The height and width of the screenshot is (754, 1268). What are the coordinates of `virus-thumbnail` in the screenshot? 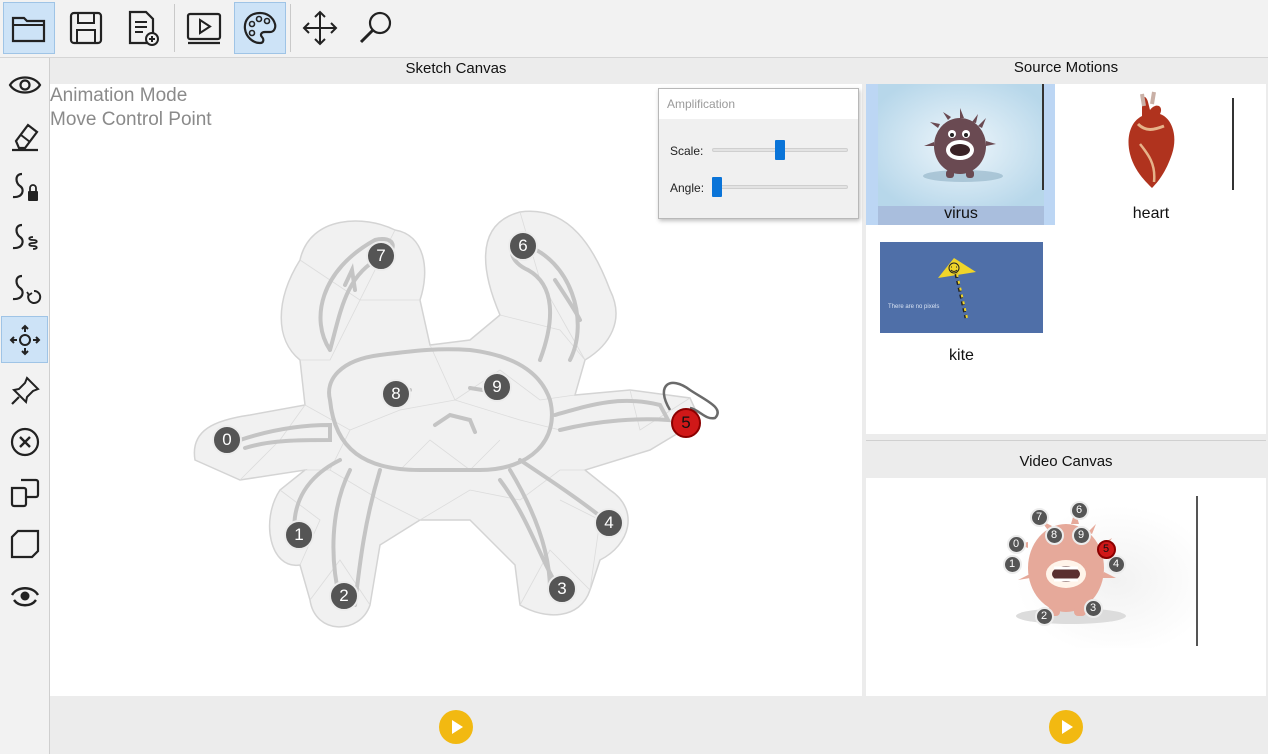 It's located at (961, 145).